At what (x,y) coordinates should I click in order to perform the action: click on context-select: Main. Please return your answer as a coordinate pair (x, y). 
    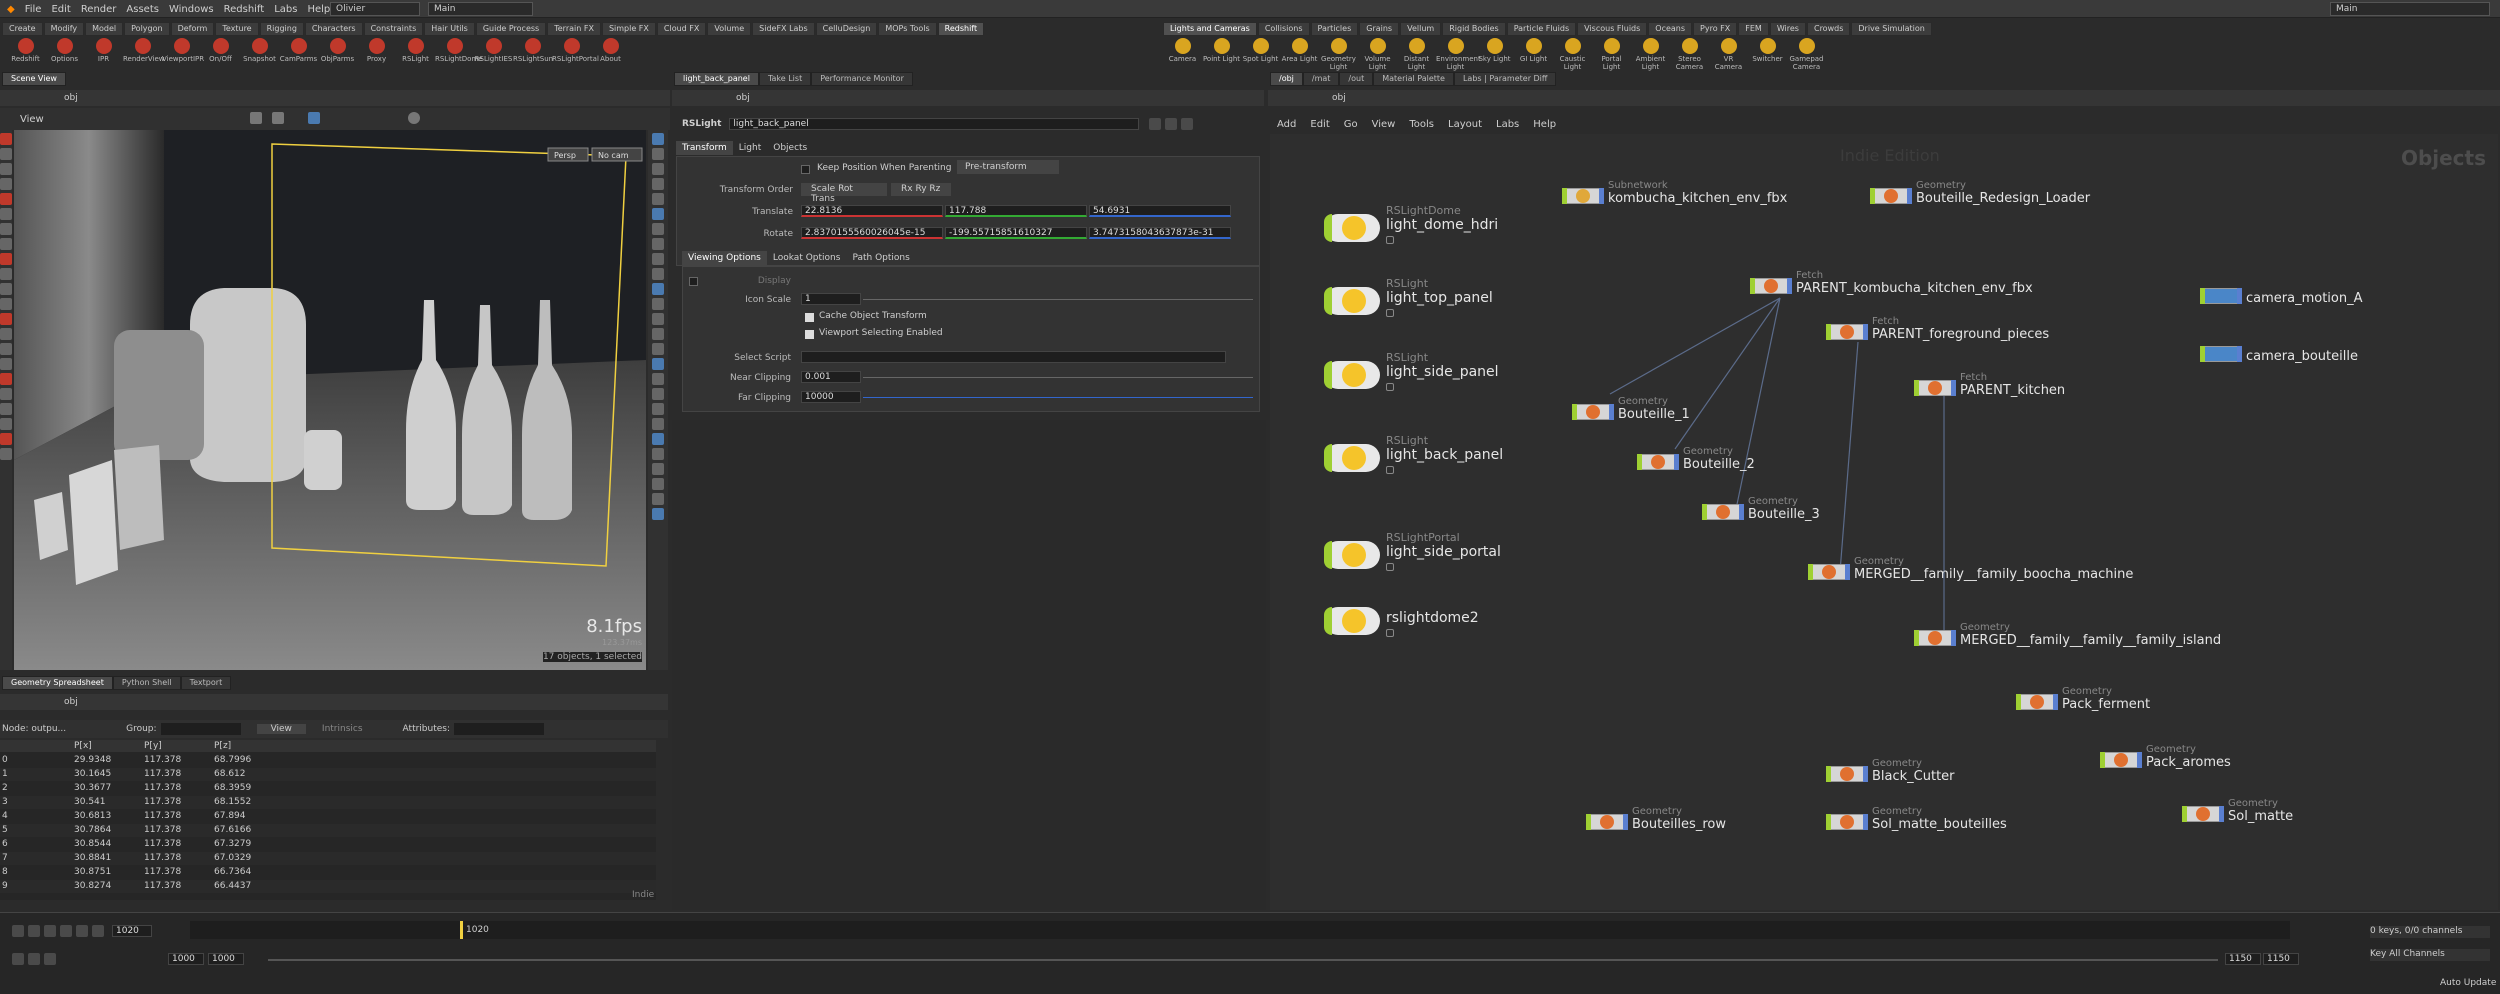
    Looking at the image, I should click on (480, 9).